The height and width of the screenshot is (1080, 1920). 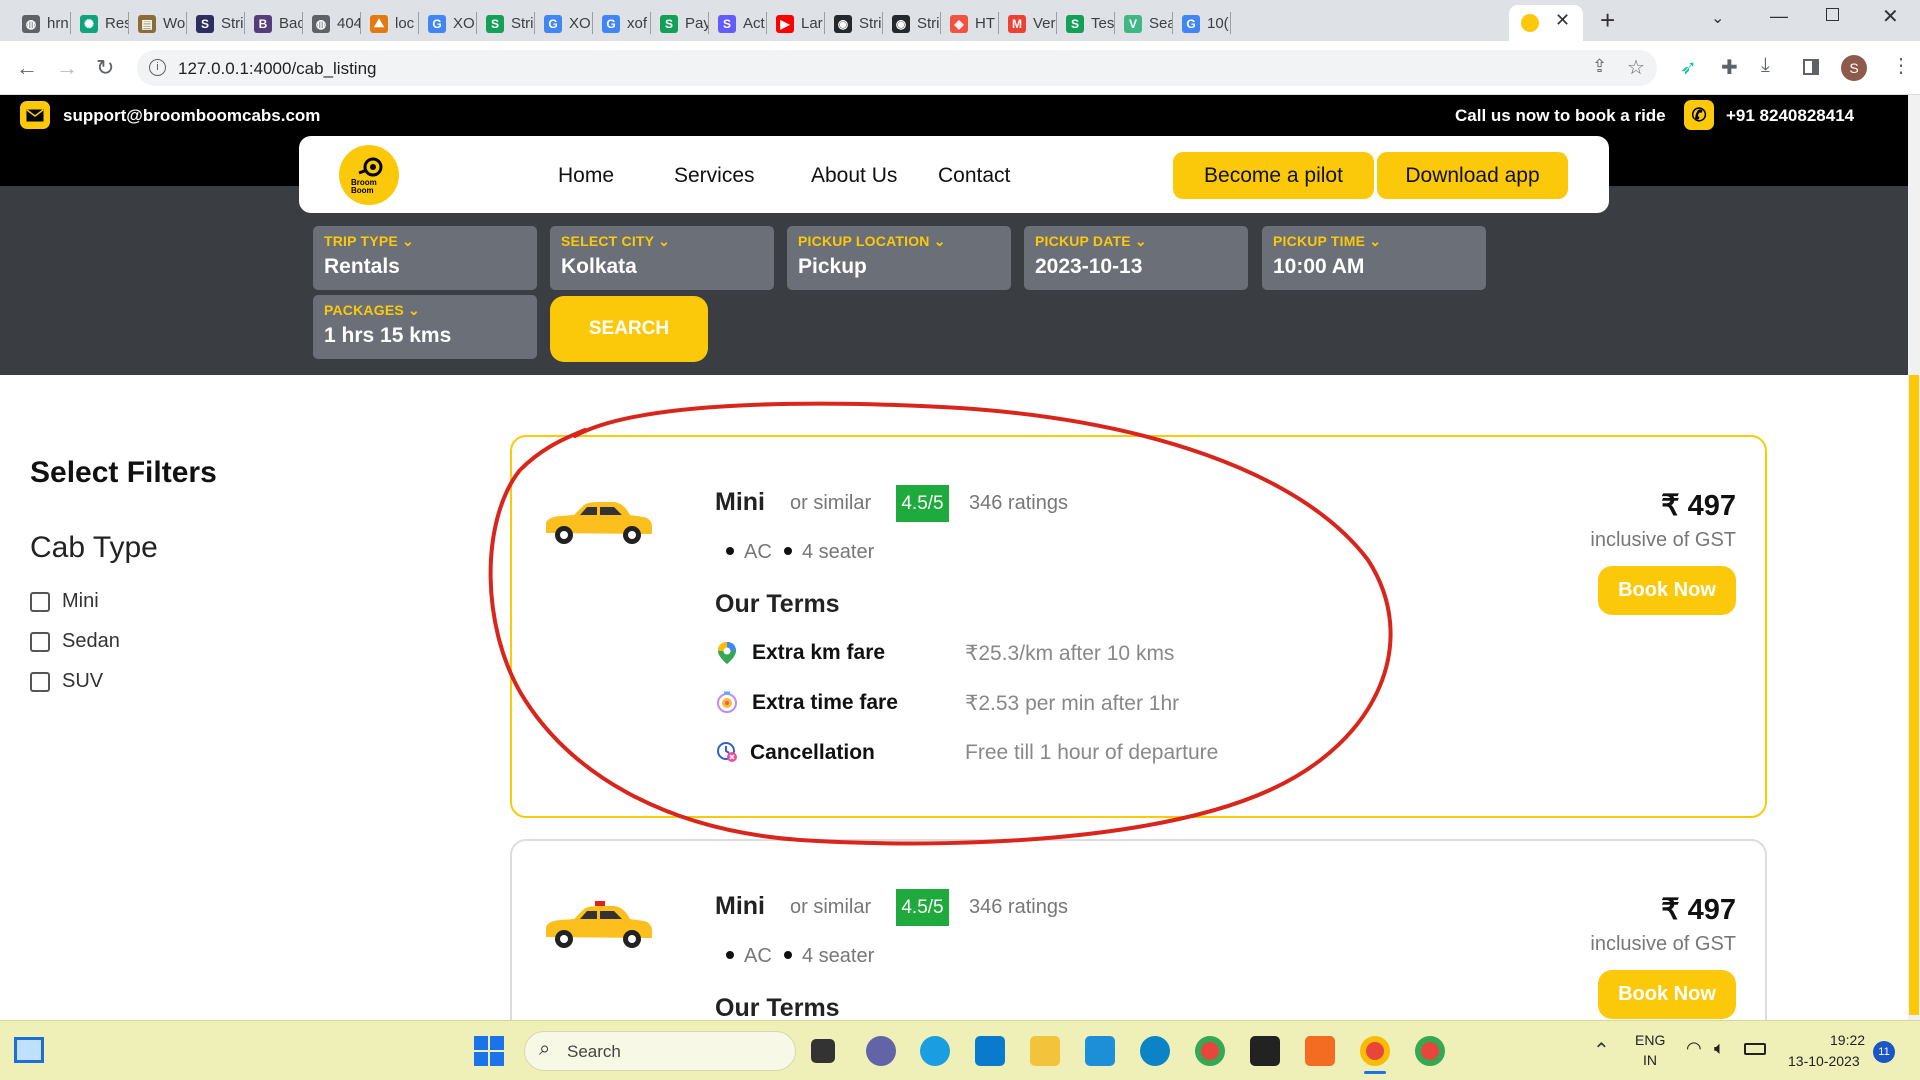 What do you see at coordinates (1854, 68) in the screenshot?
I see `profile-avatar: S` at bounding box center [1854, 68].